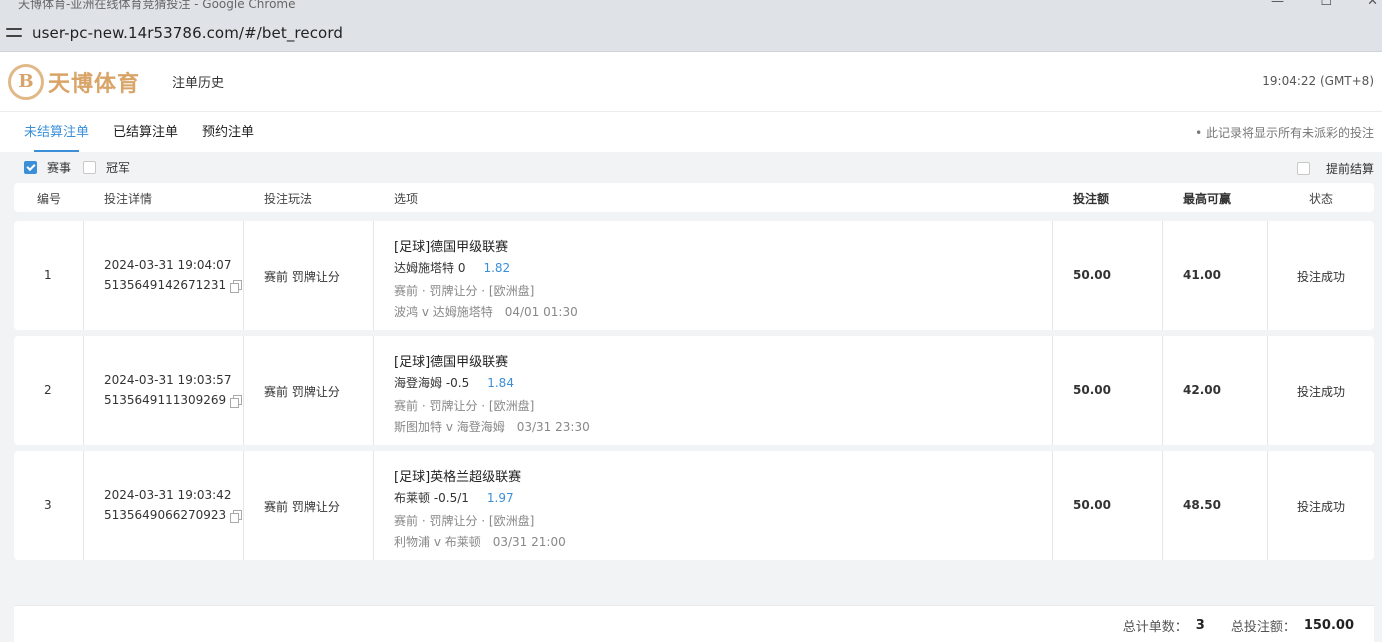  Describe the element at coordinates (1200, 625) in the screenshot. I see `count-value: 3` at that location.